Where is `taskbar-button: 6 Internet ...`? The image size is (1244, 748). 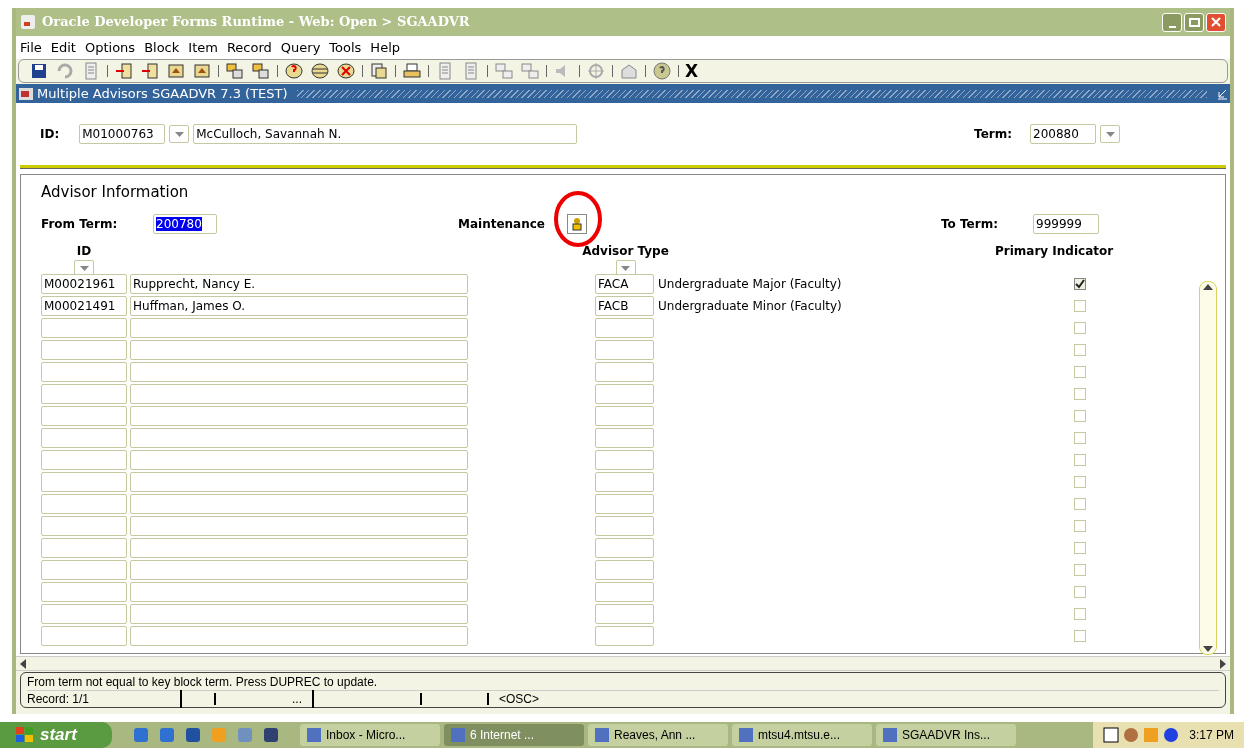 taskbar-button: 6 Internet ... is located at coordinates (514, 735).